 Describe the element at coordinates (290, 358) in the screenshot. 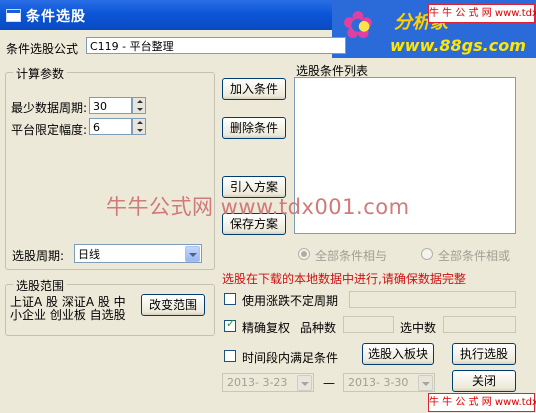

I see `time-range-label: 时间段内满足条件` at that location.